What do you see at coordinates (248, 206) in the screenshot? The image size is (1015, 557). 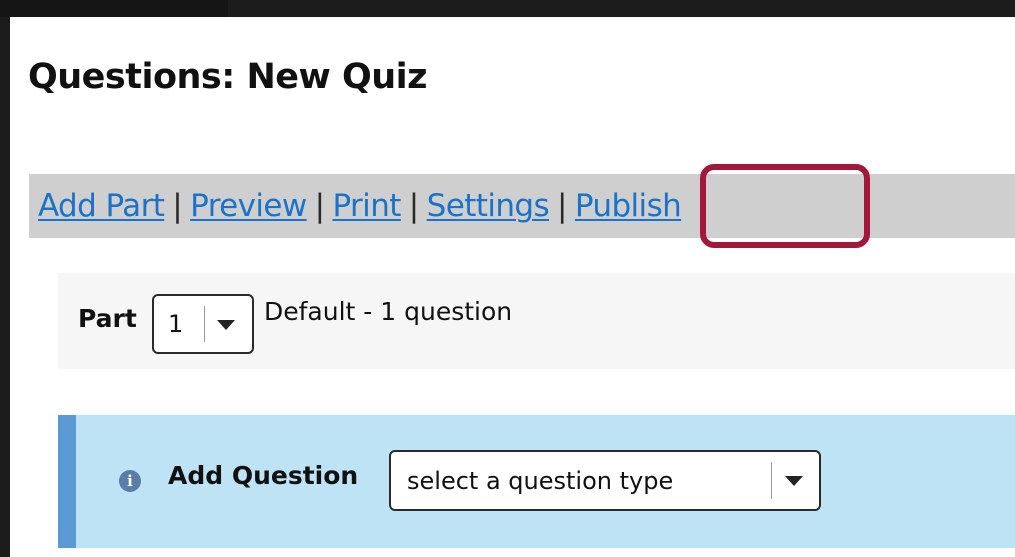 I see `preview-link: Preview` at bounding box center [248, 206].